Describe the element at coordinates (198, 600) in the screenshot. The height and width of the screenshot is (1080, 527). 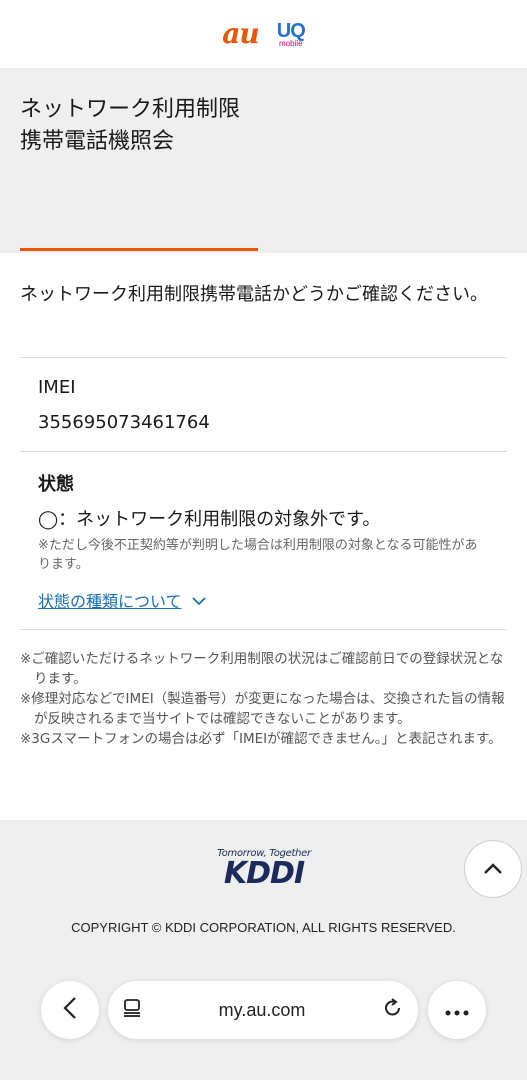
I see `chevron-down-icon` at that location.